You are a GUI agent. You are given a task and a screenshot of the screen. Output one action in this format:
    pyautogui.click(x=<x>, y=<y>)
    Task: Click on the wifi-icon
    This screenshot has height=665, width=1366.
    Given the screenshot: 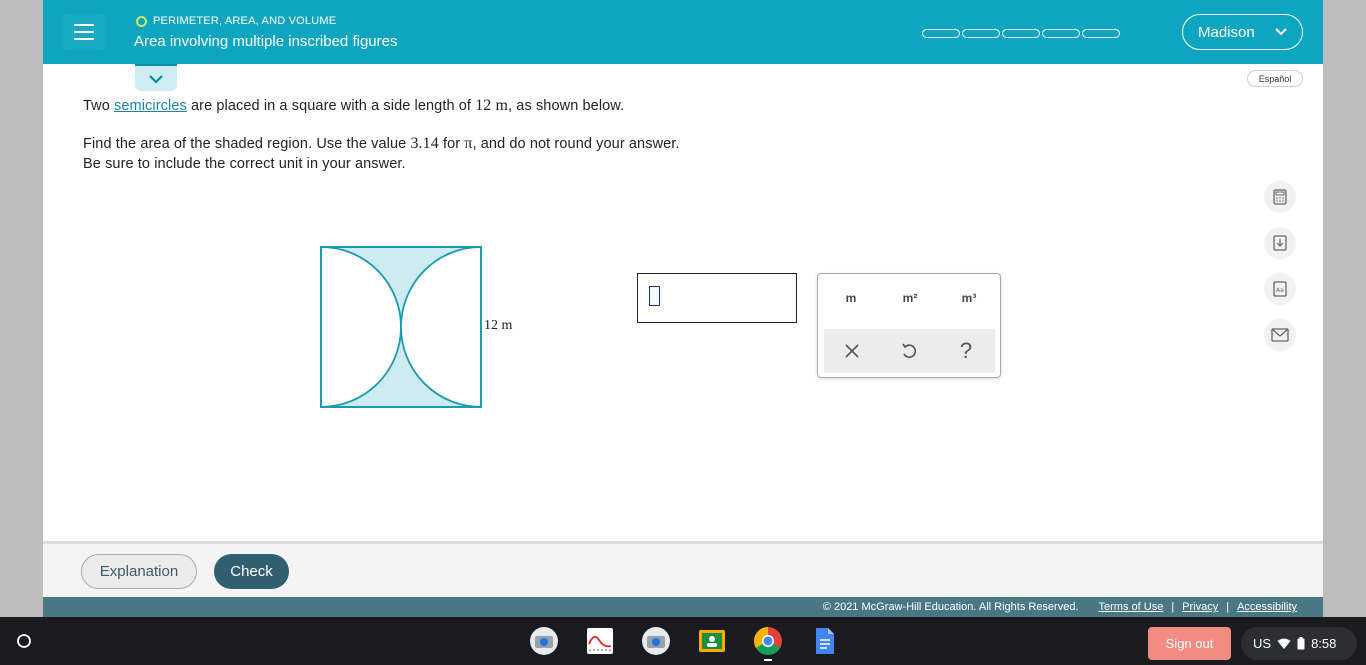 What is the action you would take?
    pyautogui.click(x=1284, y=643)
    